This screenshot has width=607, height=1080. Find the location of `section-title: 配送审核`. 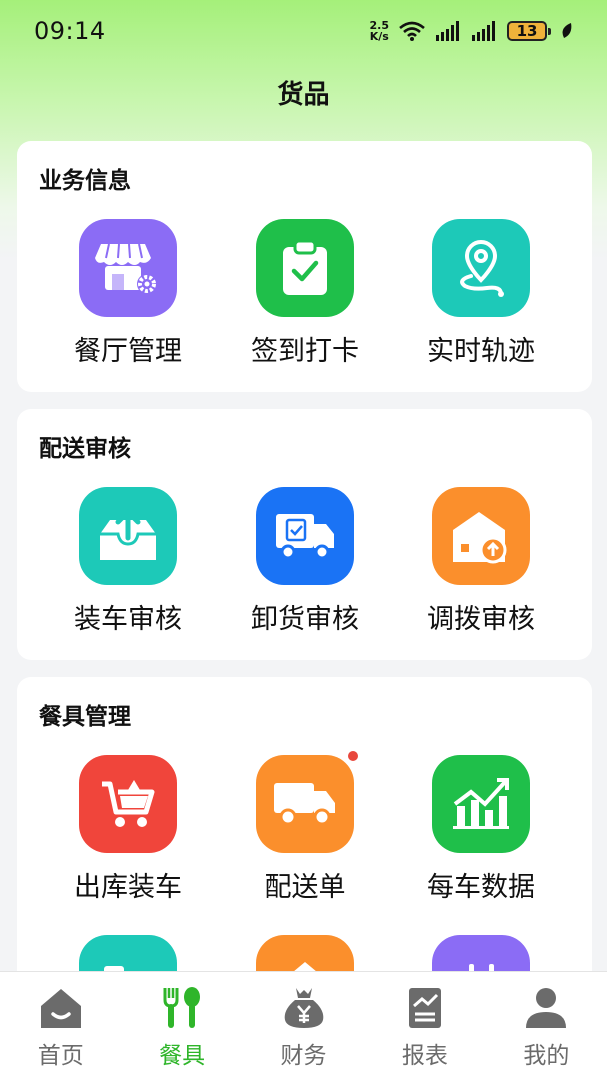

section-title: 配送审核 is located at coordinates (85, 449).